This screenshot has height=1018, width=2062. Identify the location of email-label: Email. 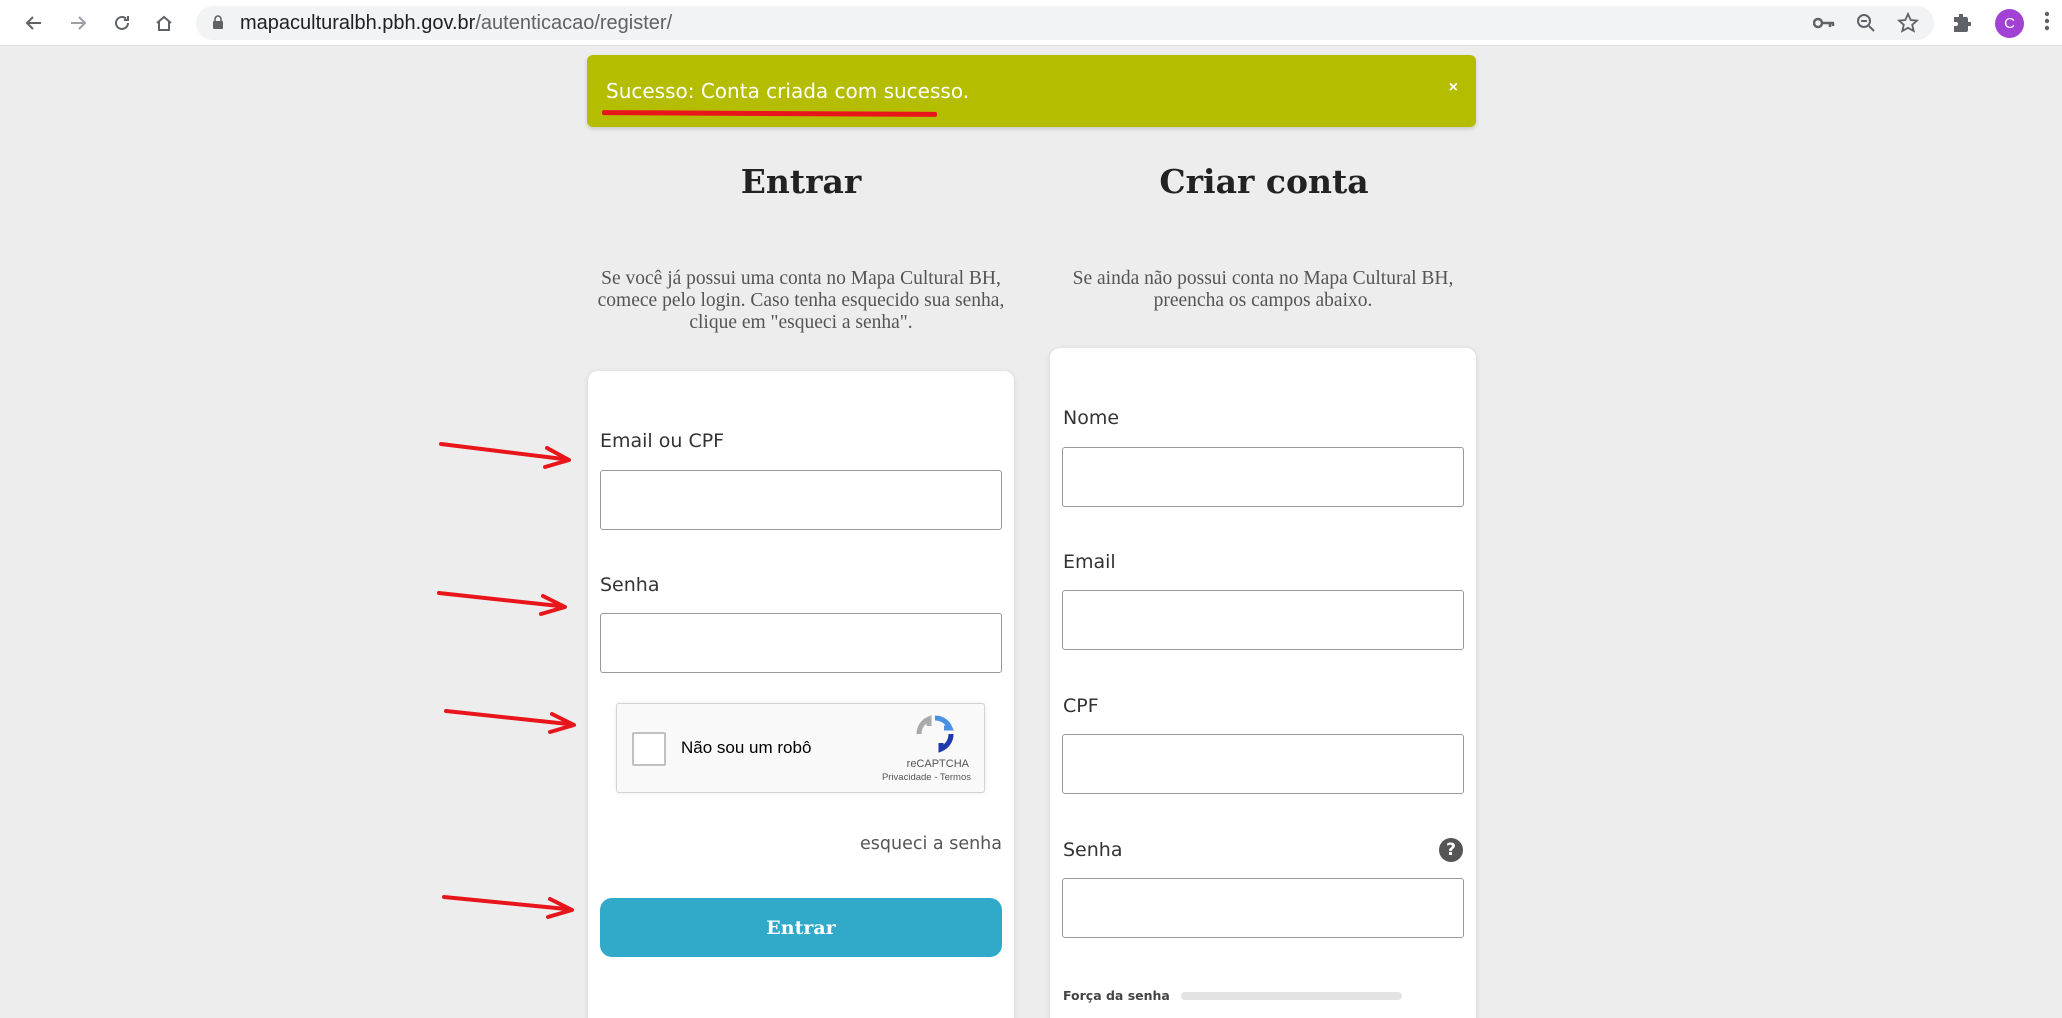
(1089, 562).